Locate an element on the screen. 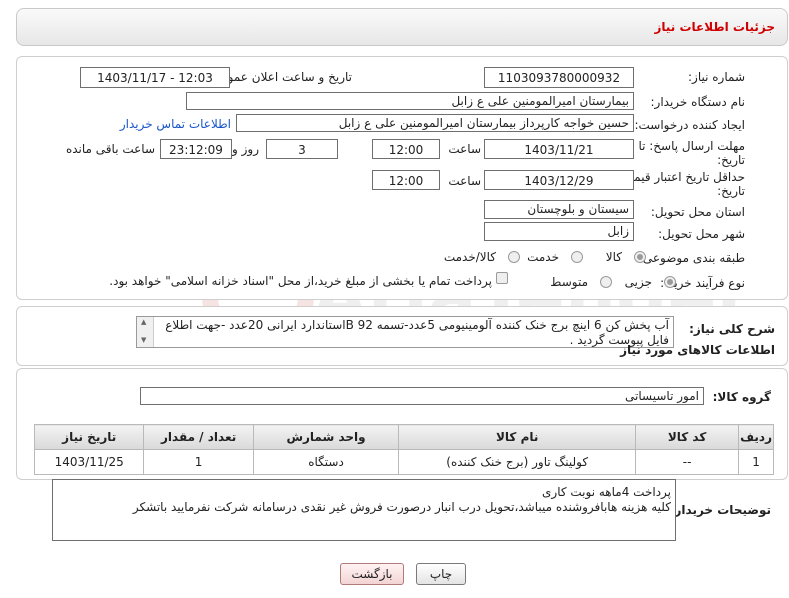 Image resolution: width=789 pixels, height=598 pixels. category-option-service: خدمت is located at coordinates (543, 257).